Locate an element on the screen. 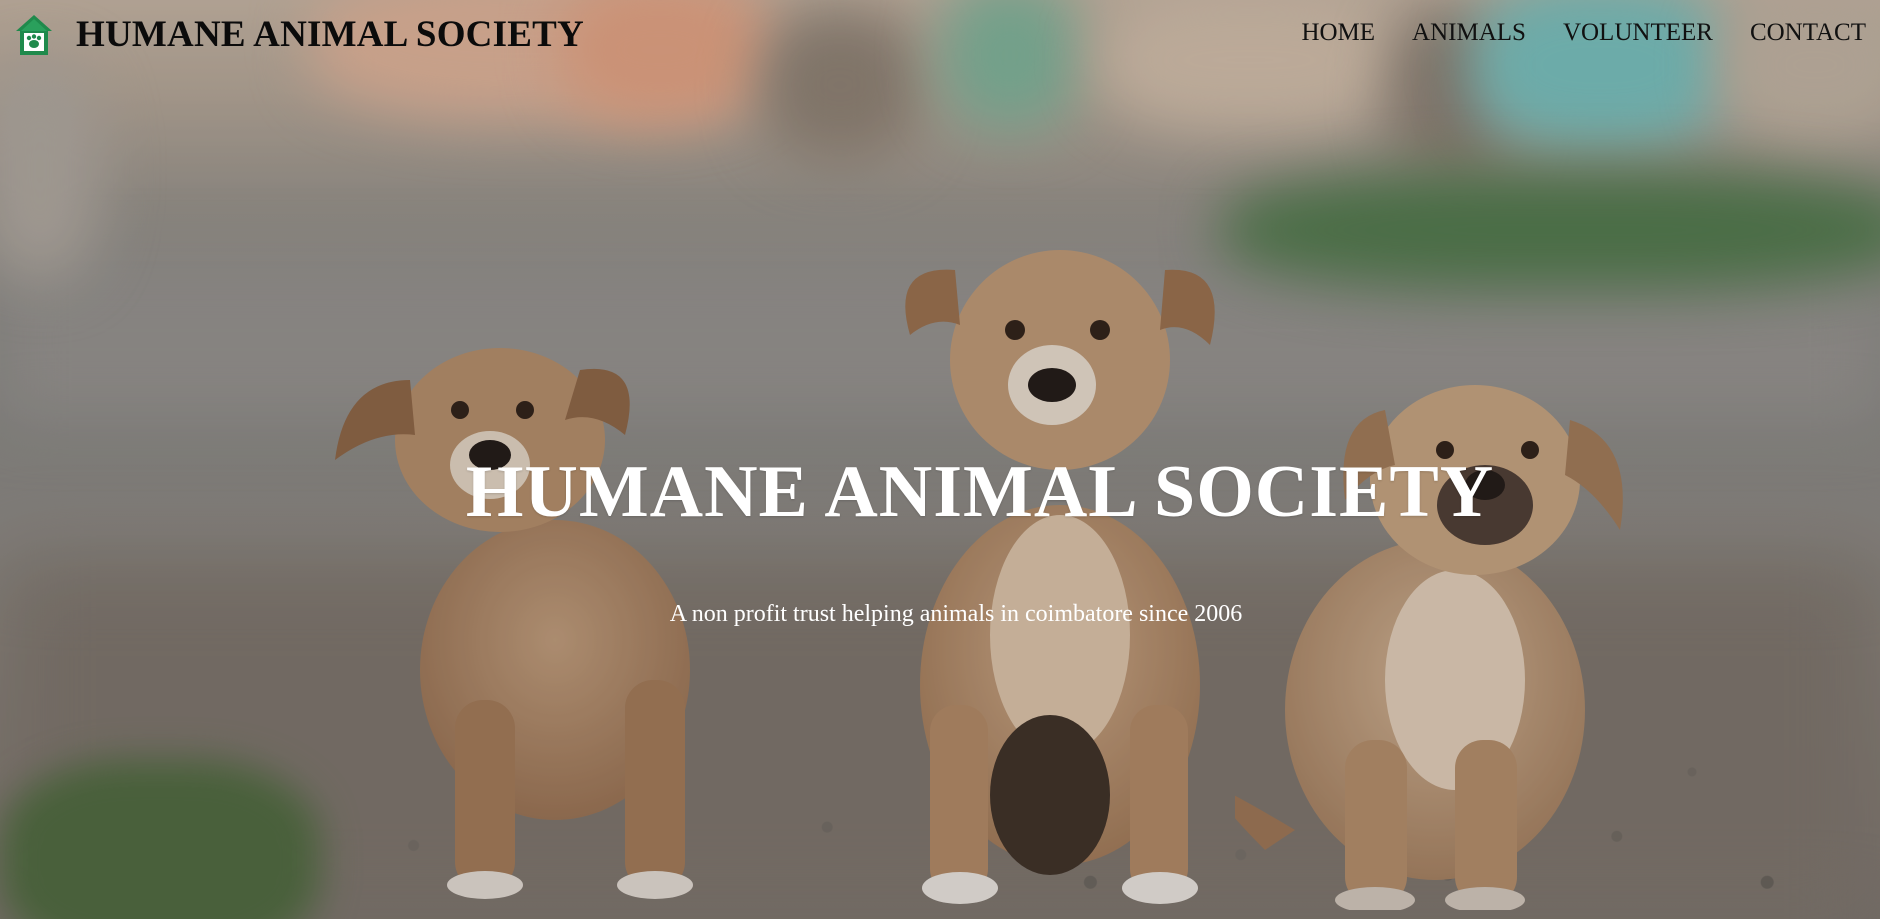 This screenshot has height=919, width=1880. nav-home-link: HOME is located at coordinates (1338, 33).